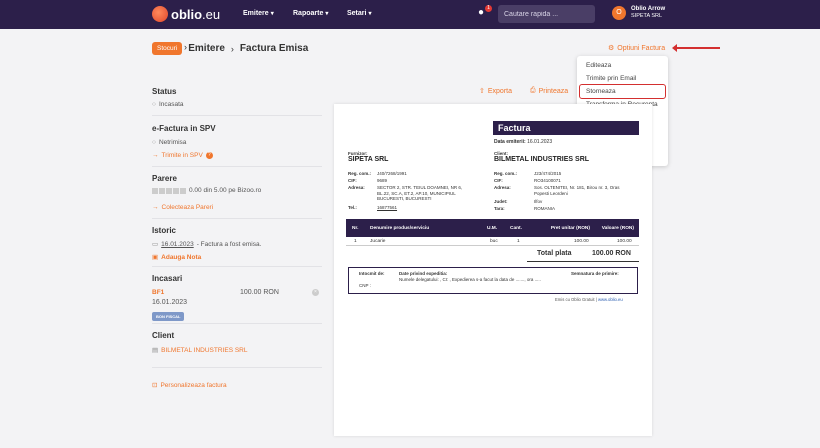 The image size is (820, 448). What do you see at coordinates (184, 128) in the screenshot?
I see `efactura-title: e-Factura in SPV` at bounding box center [184, 128].